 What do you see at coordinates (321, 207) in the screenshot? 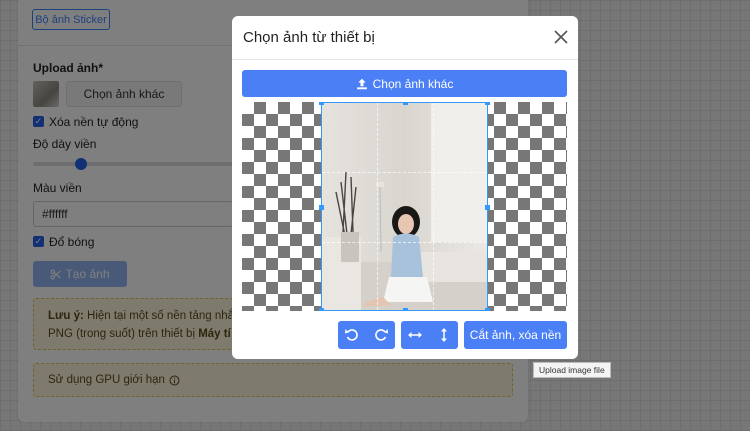
I see `crop-handle-w` at bounding box center [321, 207].